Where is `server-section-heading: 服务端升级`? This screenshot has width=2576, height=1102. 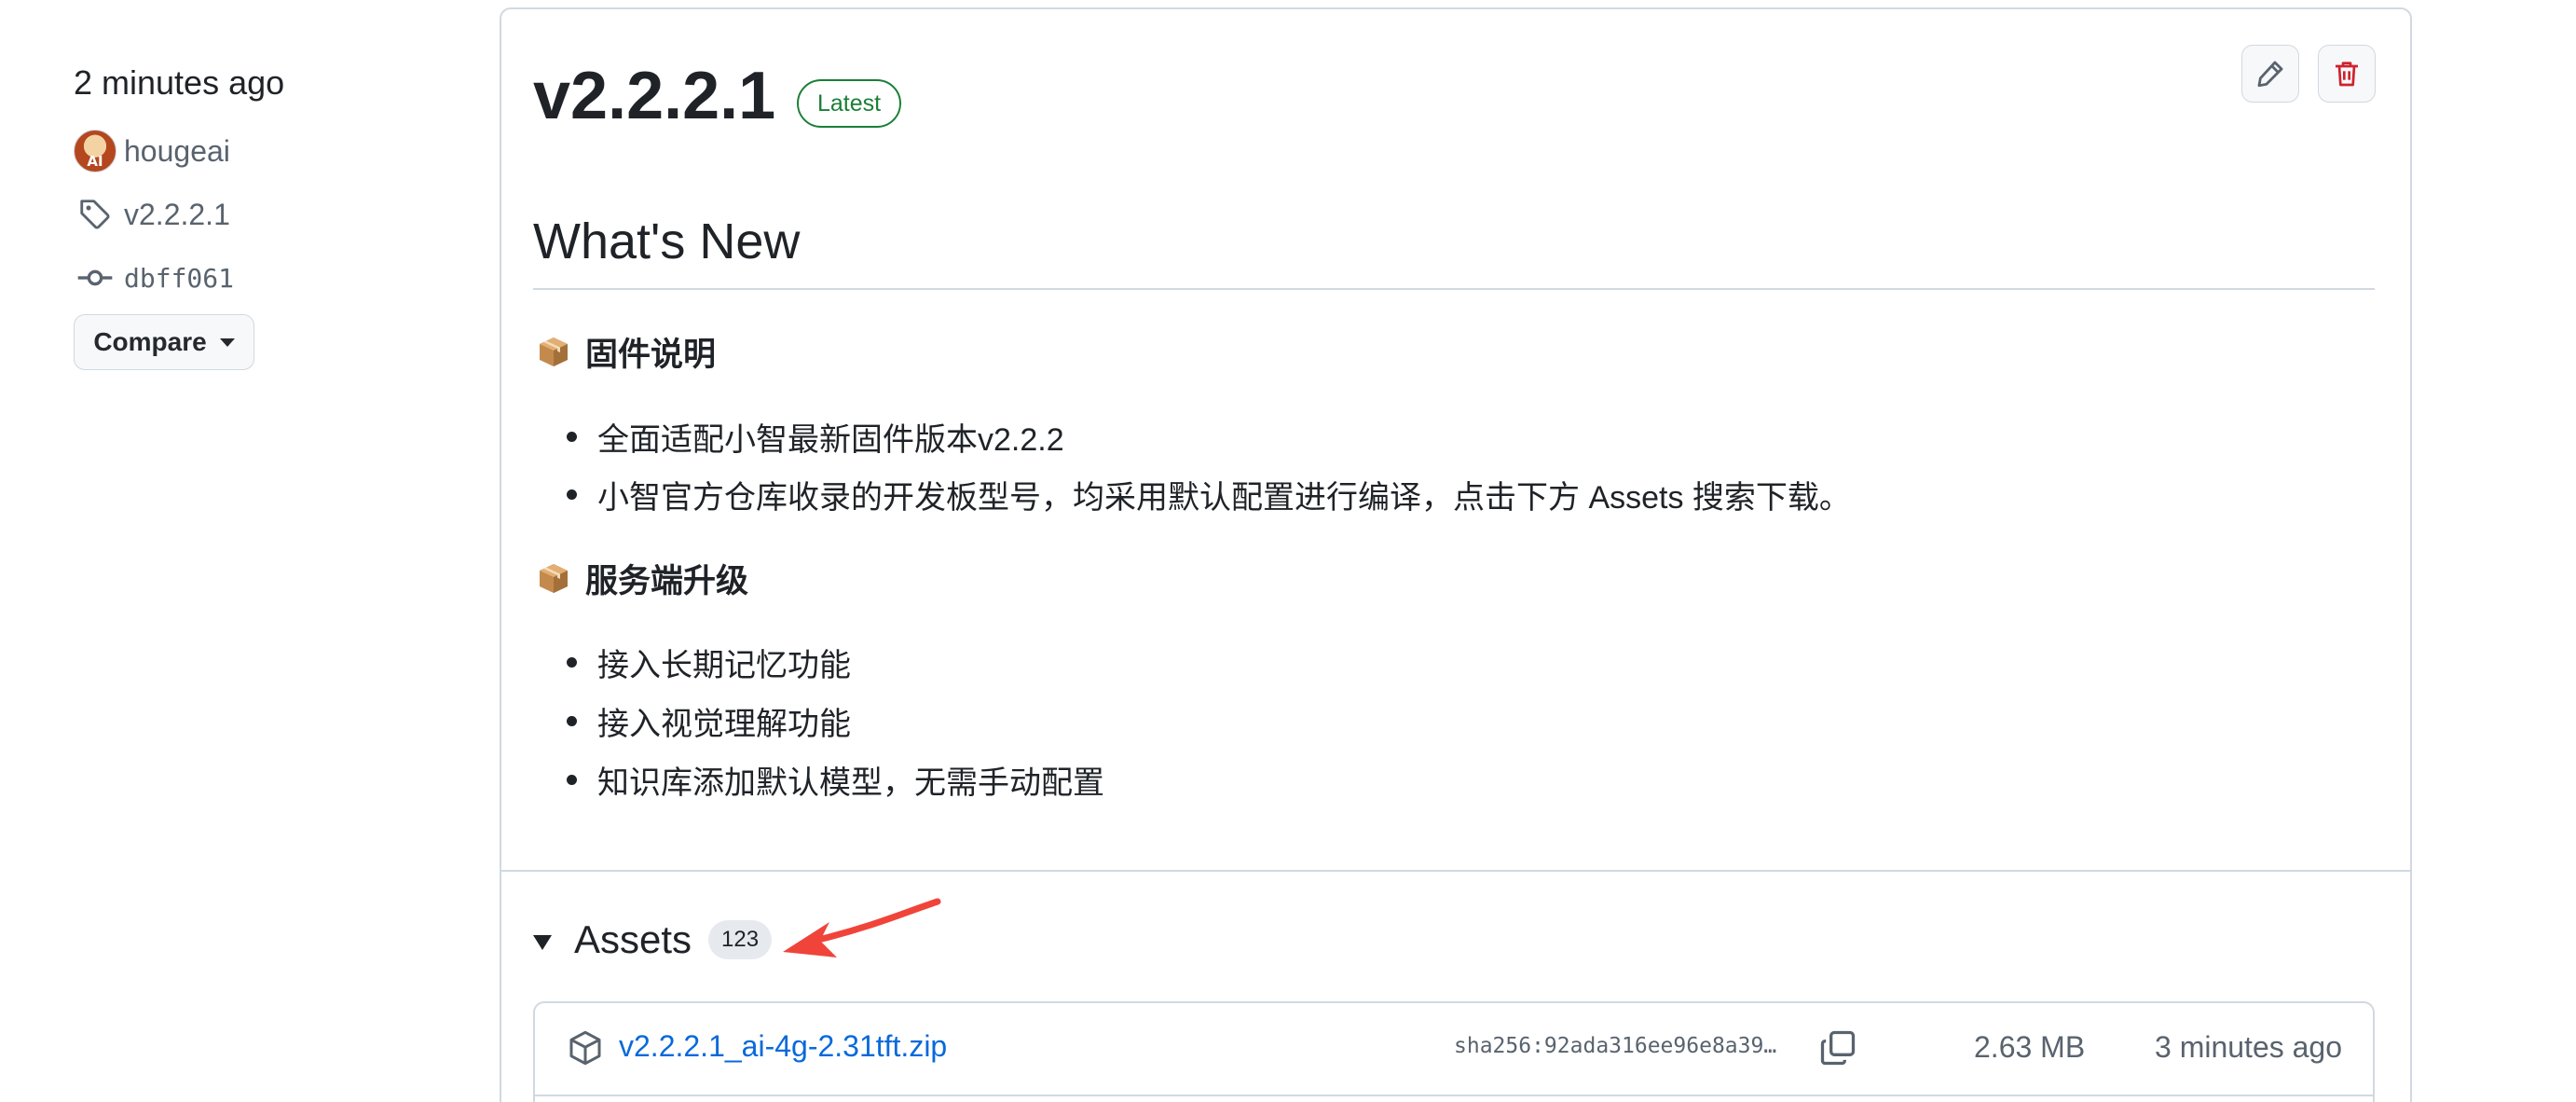
server-section-heading: 服务端升级 is located at coordinates (642, 578).